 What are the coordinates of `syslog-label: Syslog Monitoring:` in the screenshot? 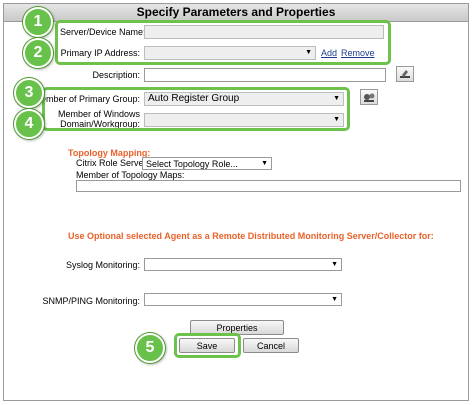 It's located at (102, 265).